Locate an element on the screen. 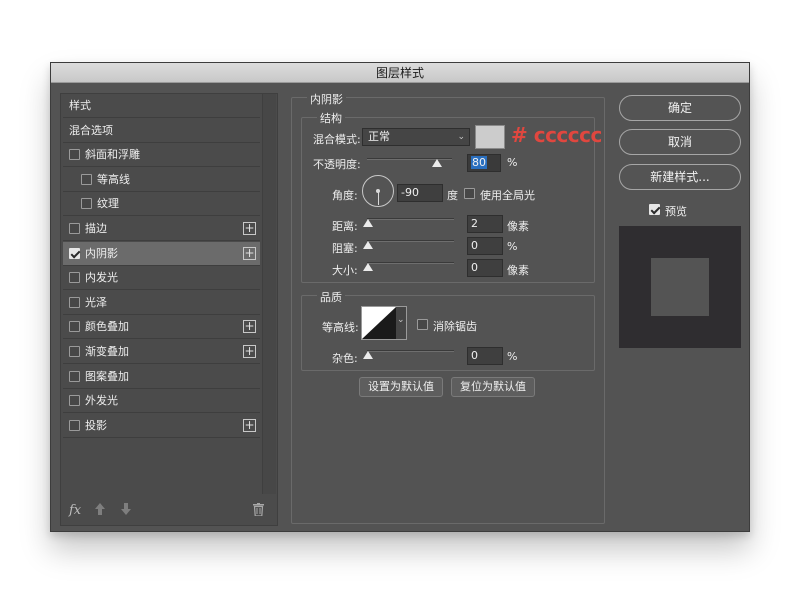 This screenshot has width=800, height=600. opacity-value: 80 is located at coordinates (479, 162).